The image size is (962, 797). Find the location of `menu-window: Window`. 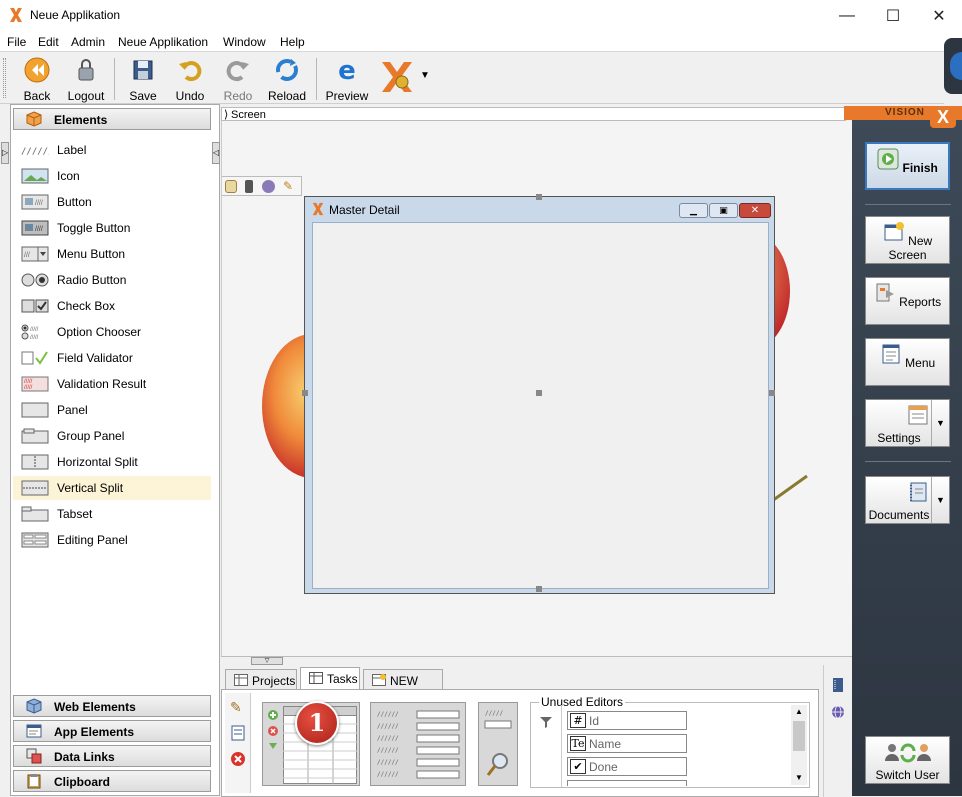

menu-window: Window is located at coordinates (244, 42).